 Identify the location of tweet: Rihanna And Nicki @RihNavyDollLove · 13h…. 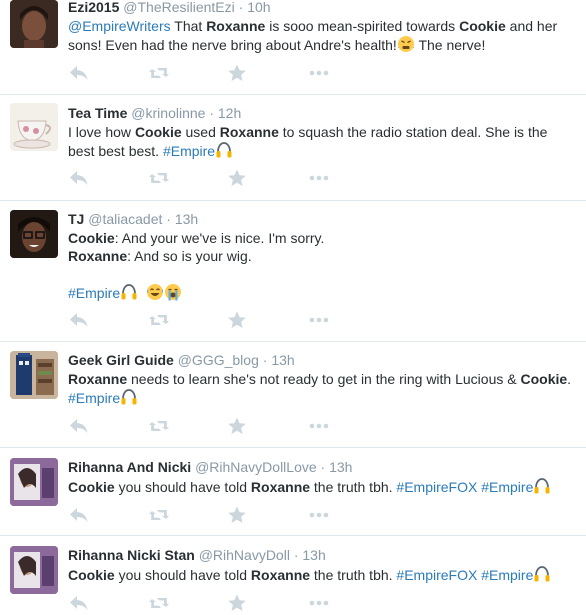
(293, 492).